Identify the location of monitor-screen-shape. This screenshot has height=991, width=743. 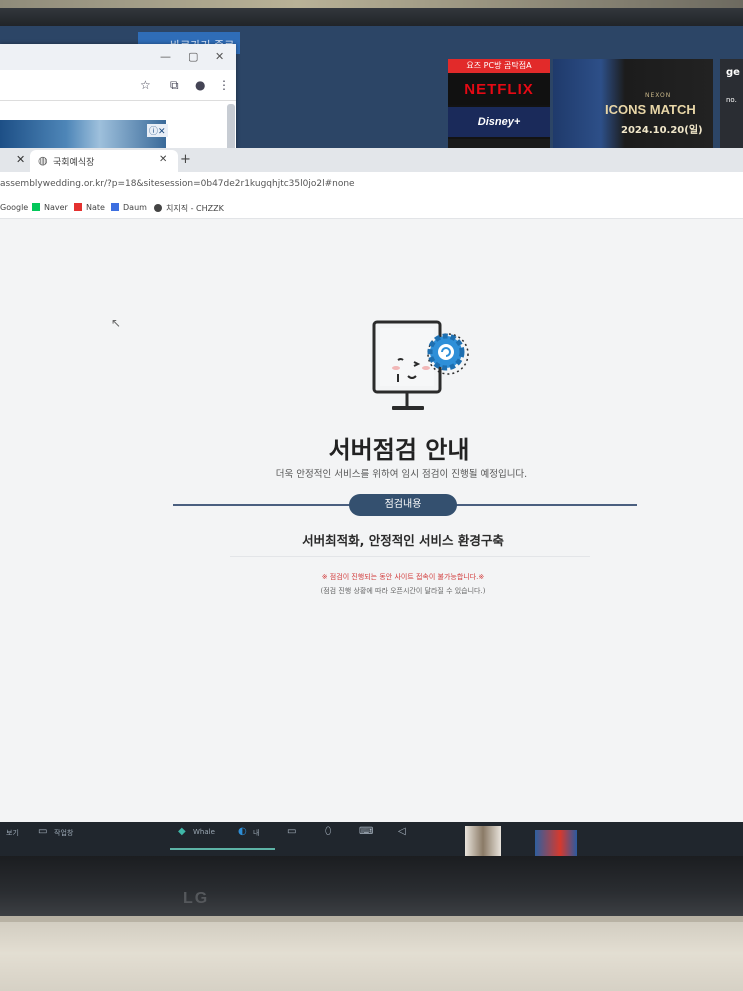
(407, 357).